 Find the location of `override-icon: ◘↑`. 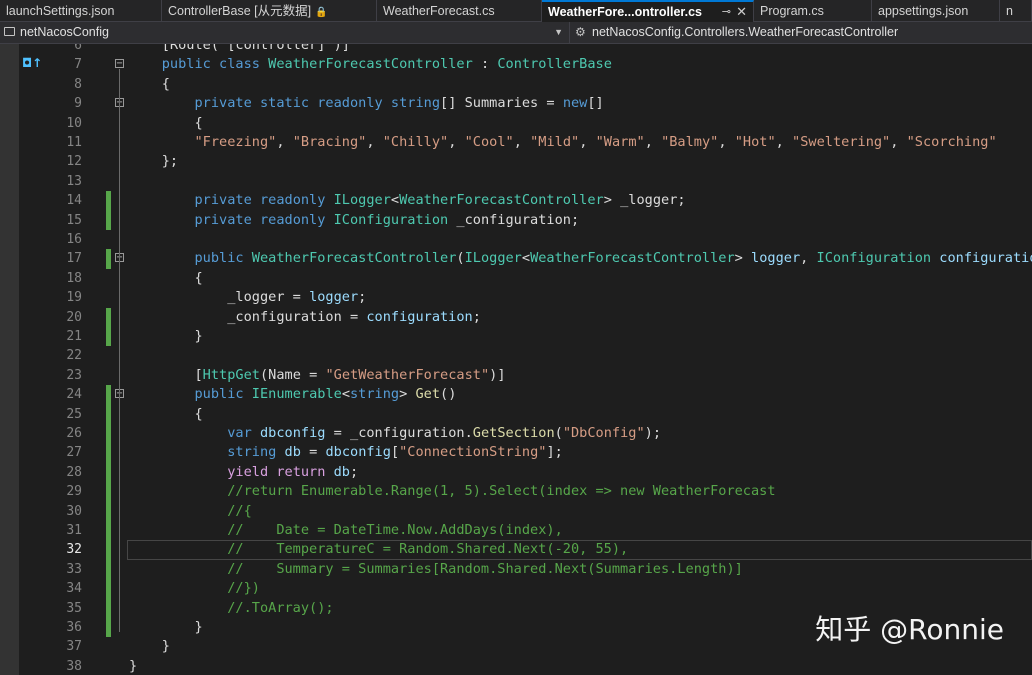

override-icon: ◘↑ is located at coordinates (32, 63).